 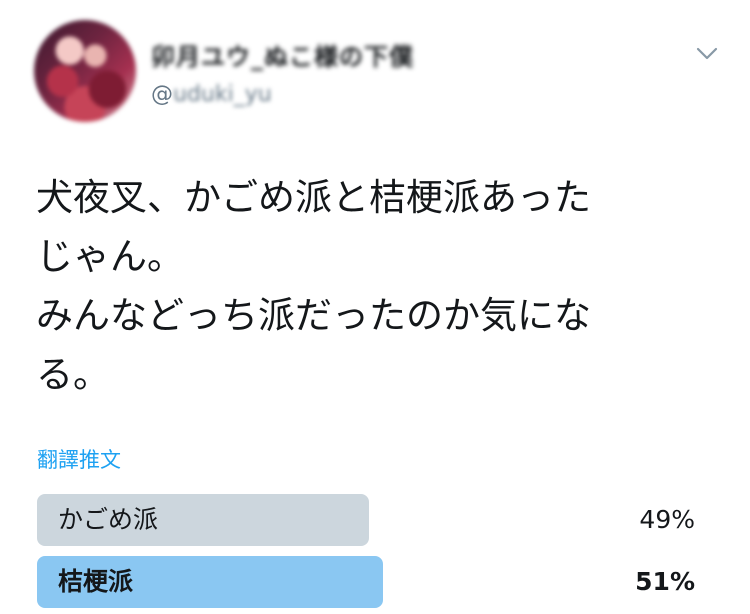 I want to click on author-handle: @uduki_yu, so click(x=211, y=94).